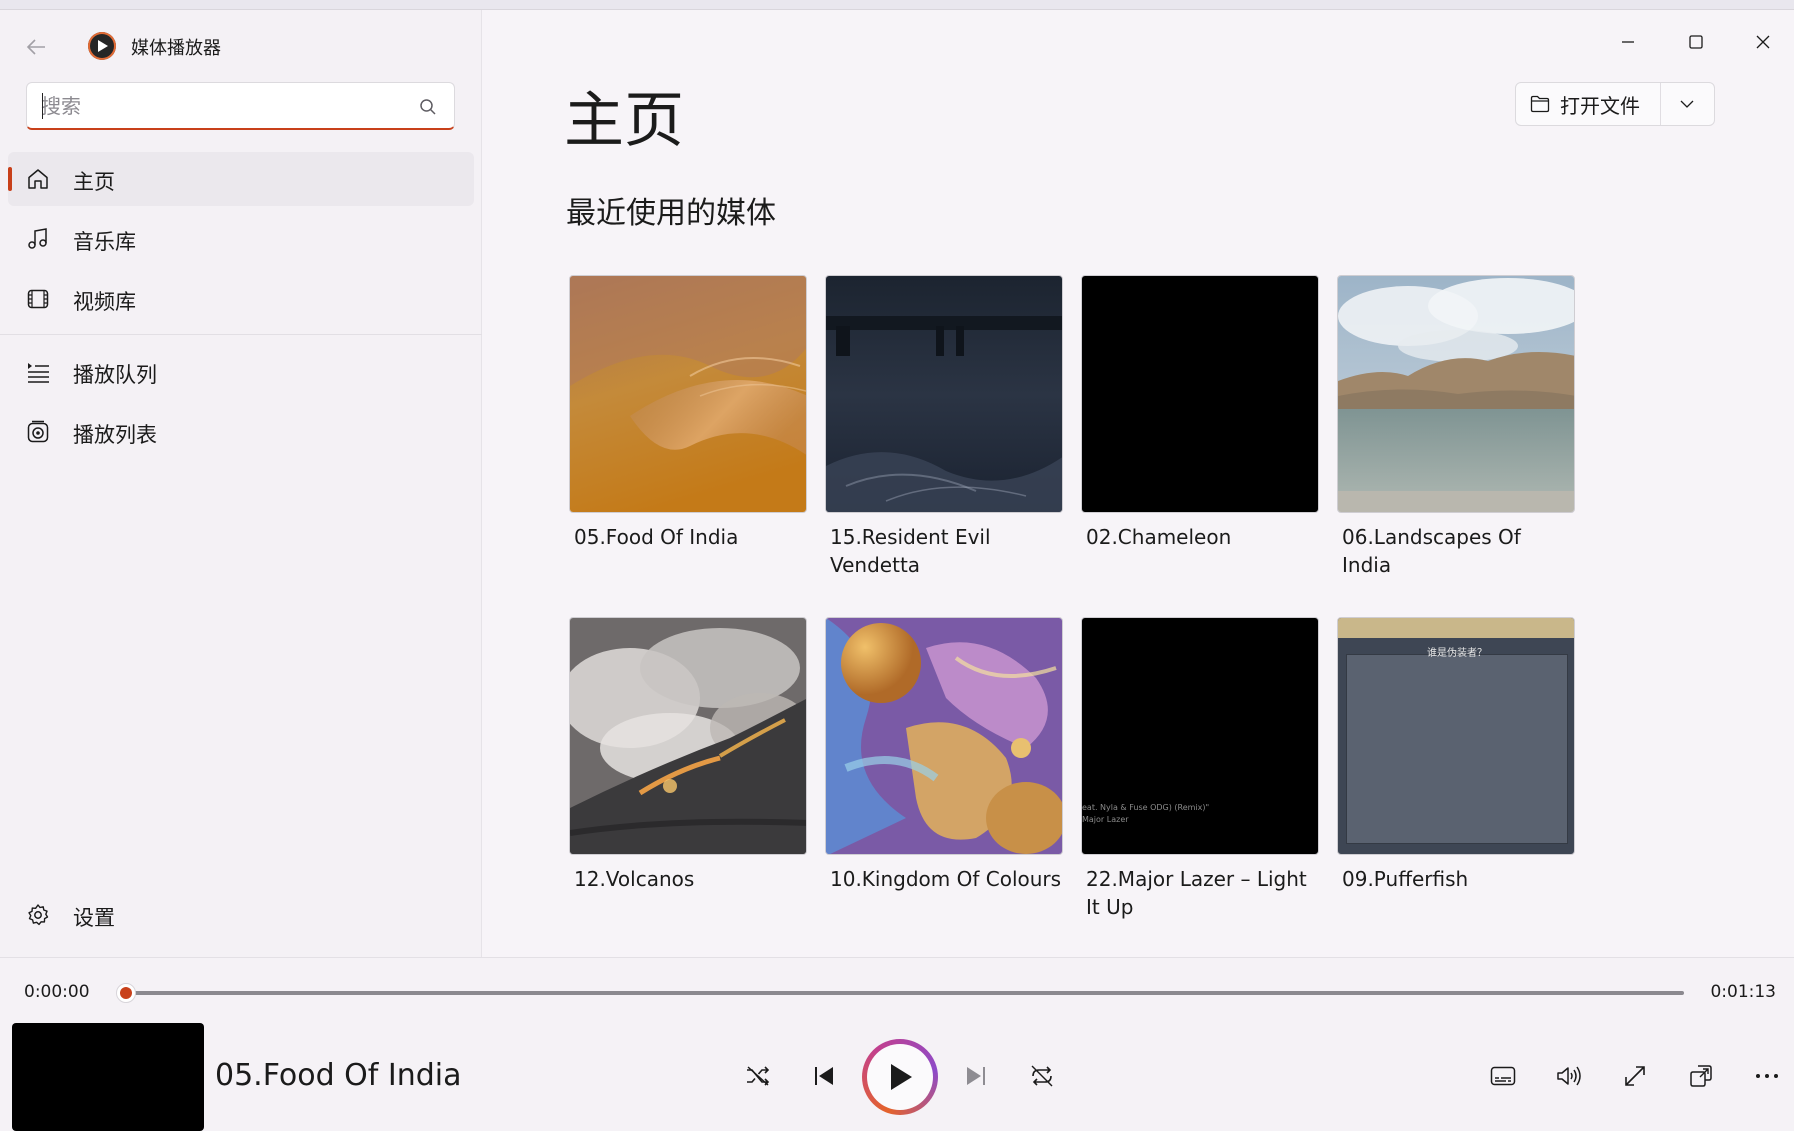 Image resolution: width=1794 pixels, height=1131 pixels. Describe the element at coordinates (624, 121) in the screenshot. I see `page-title: 主页` at that location.